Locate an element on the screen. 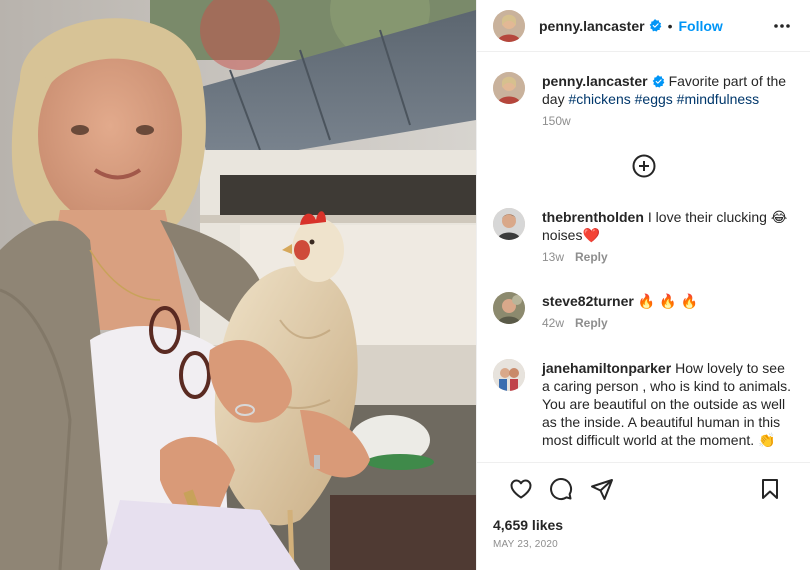 Image resolution: width=810 pixels, height=570 pixels. caption-time: 150w is located at coordinates (556, 121).